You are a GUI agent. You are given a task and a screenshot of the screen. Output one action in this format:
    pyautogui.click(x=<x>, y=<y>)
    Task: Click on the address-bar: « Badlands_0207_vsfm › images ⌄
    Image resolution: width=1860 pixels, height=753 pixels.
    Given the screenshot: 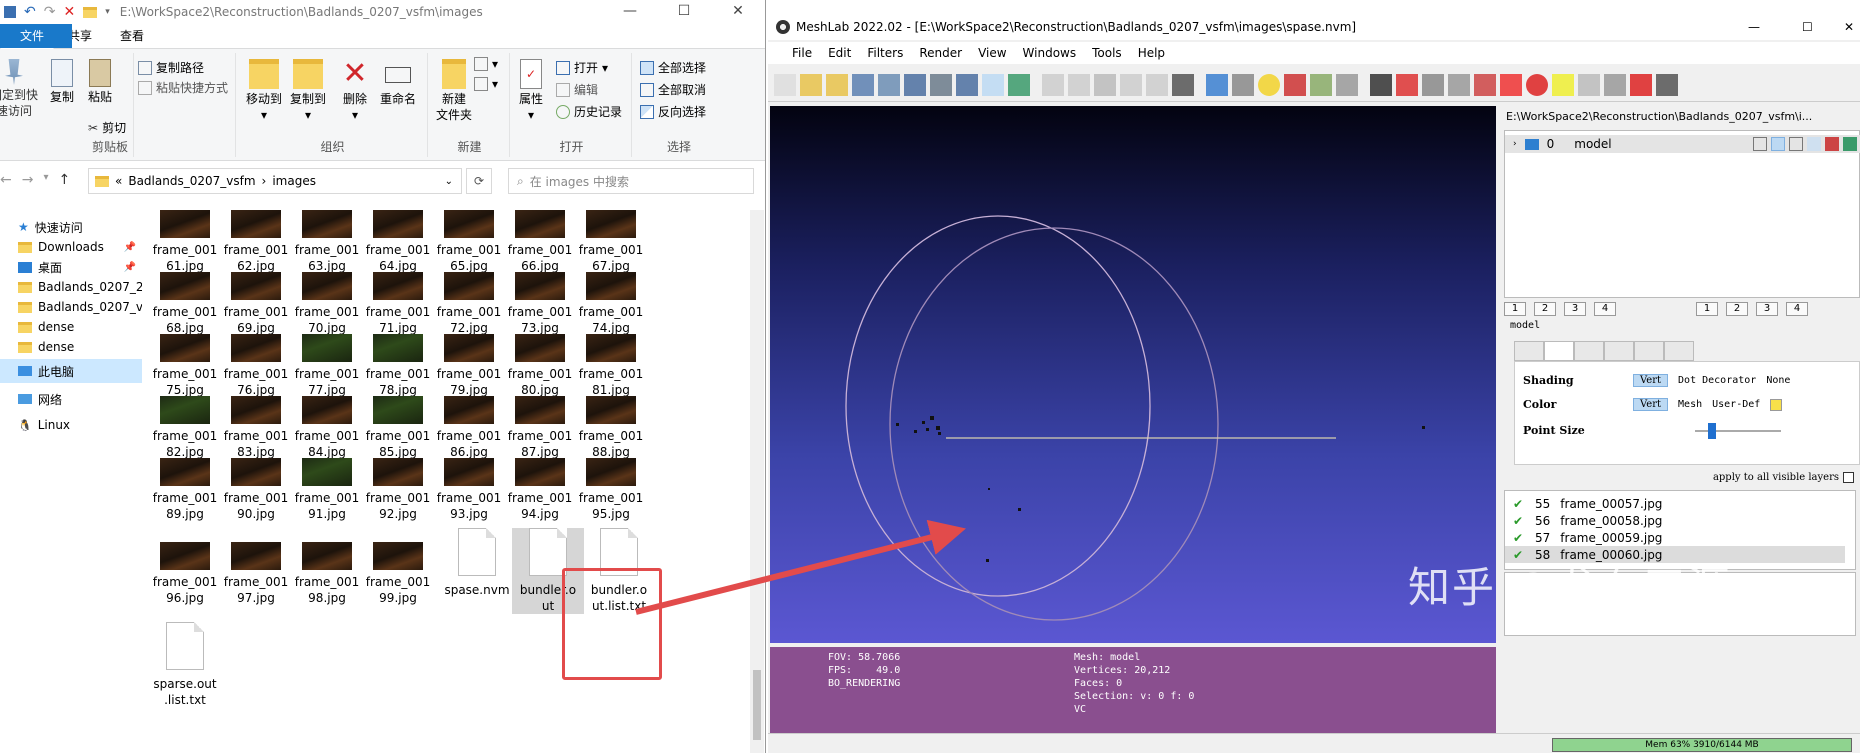 What is the action you would take?
    pyautogui.click(x=275, y=181)
    